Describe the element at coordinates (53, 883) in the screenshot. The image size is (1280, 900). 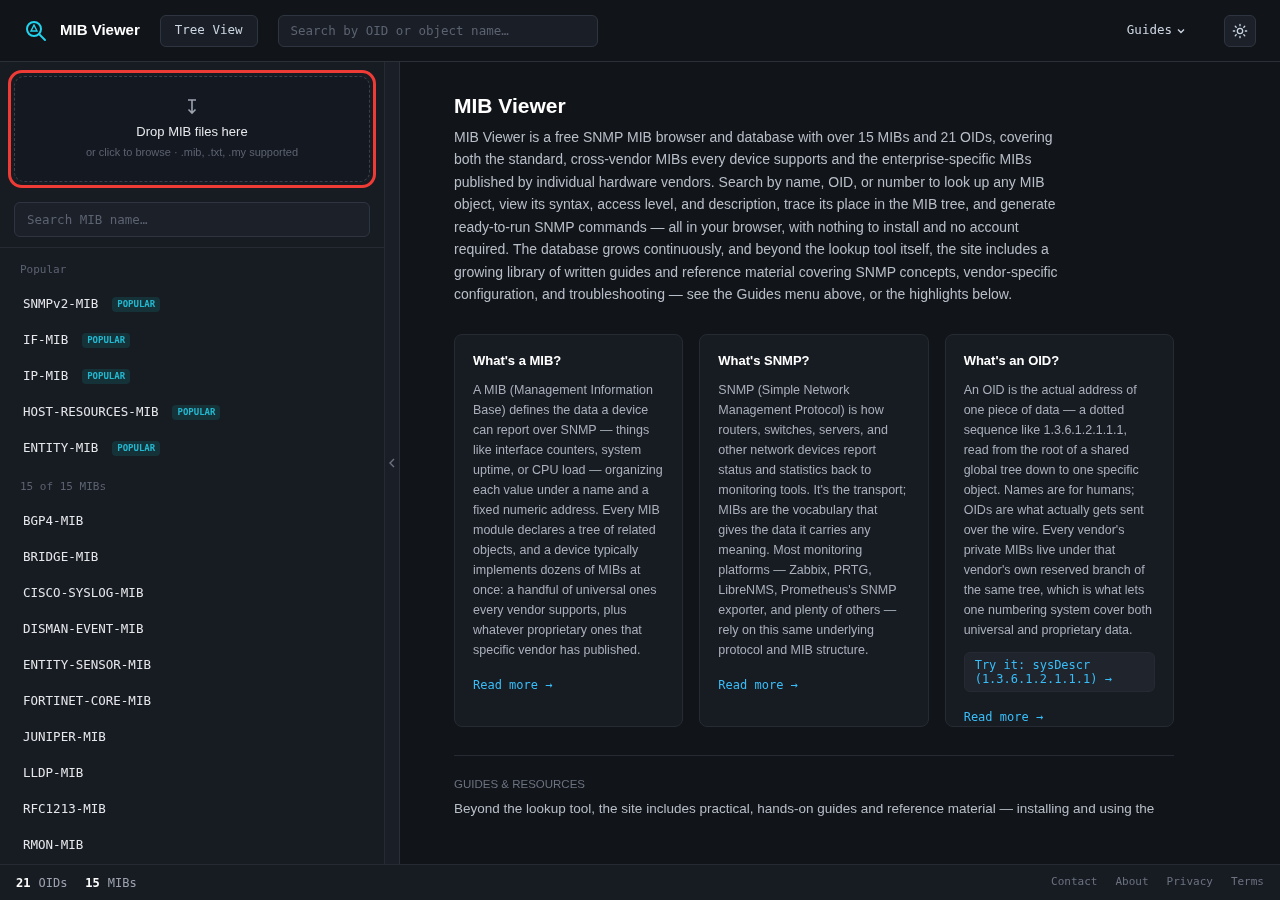
I see `oid-label: OIDs` at that location.